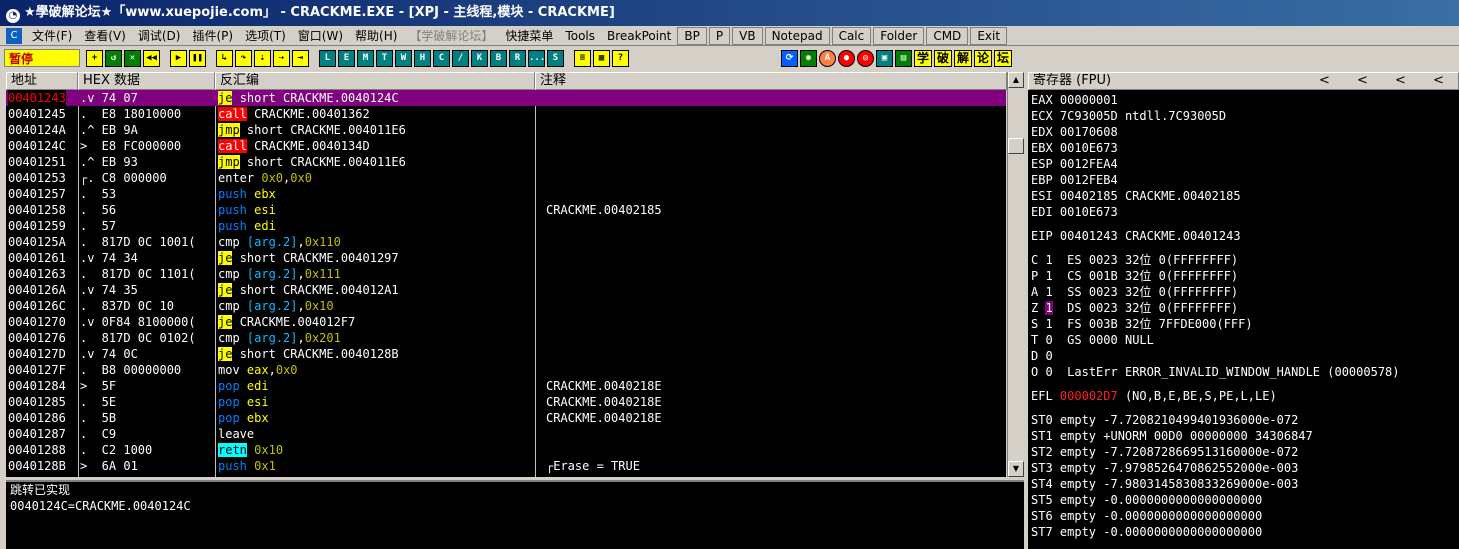 The image size is (1459, 549). What do you see at coordinates (1016, 469) in the screenshot?
I see `scroll-down-icon: ▼` at bounding box center [1016, 469].